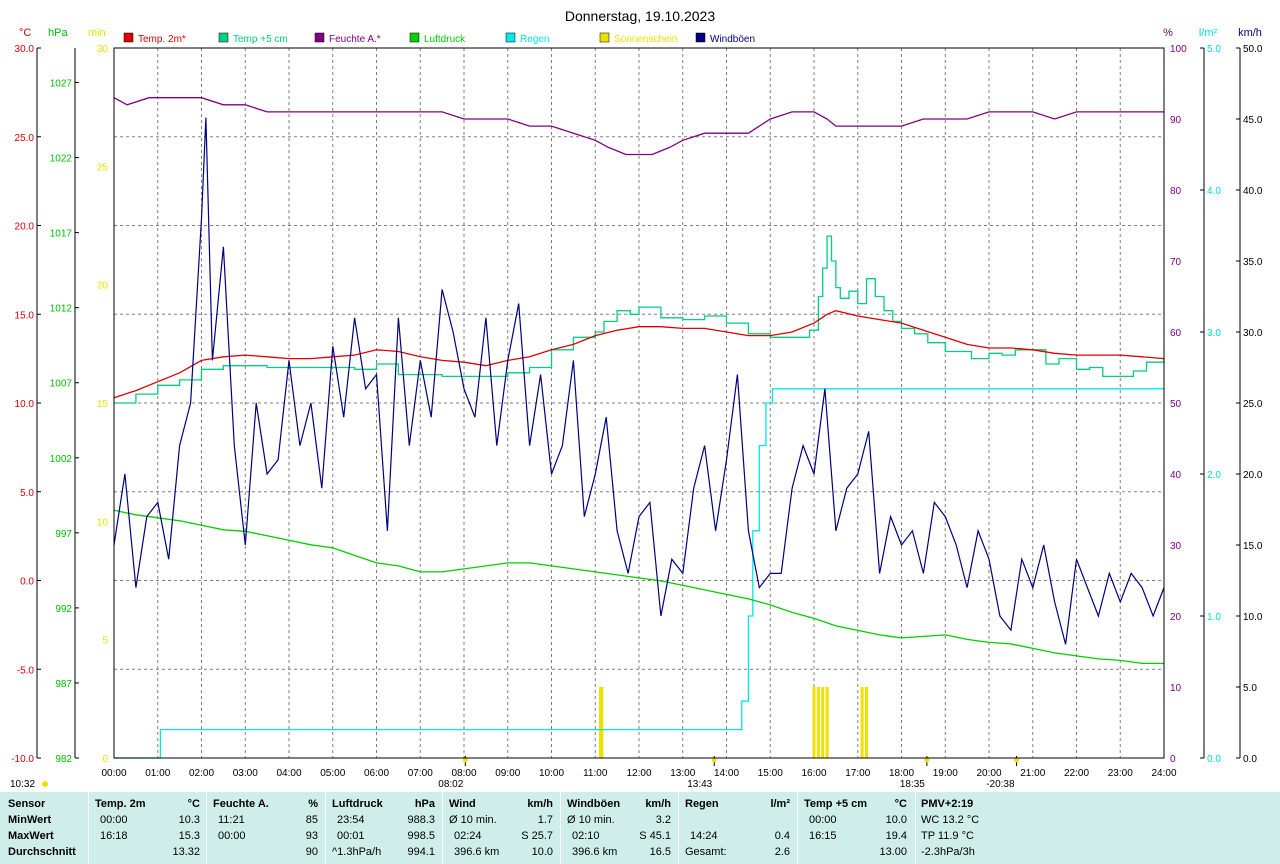  Describe the element at coordinates (311, 836) in the screenshot. I see `hum-max-value: 93` at that location.